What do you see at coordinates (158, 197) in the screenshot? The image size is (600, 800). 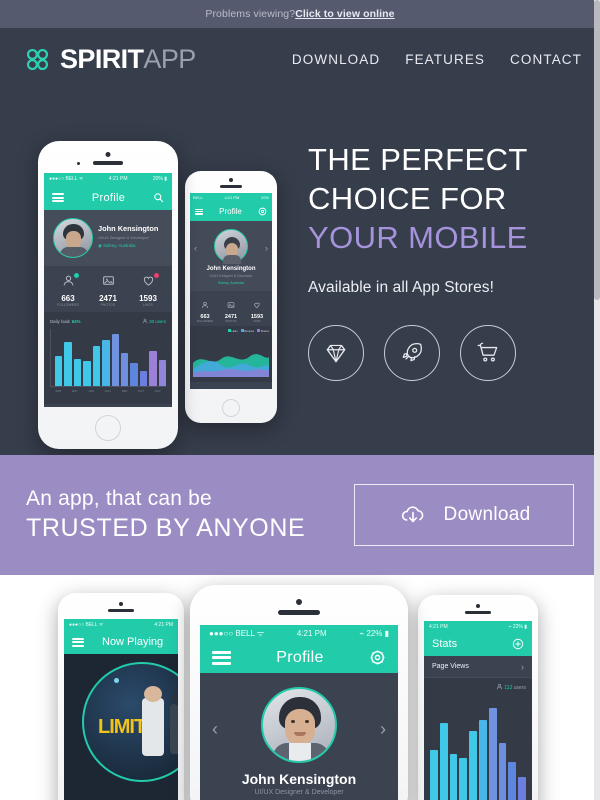 I see `search-icon` at bounding box center [158, 197].